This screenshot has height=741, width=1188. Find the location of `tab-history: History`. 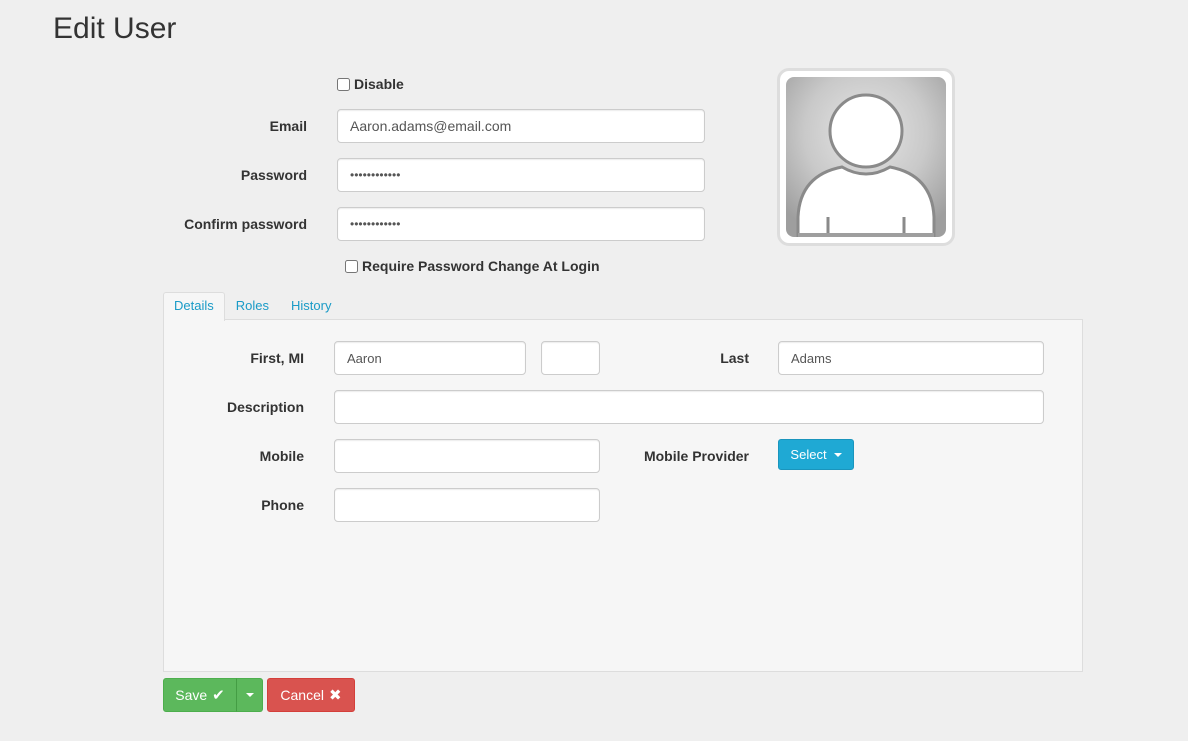

tab-history: History is located at coordinates (311, 306).